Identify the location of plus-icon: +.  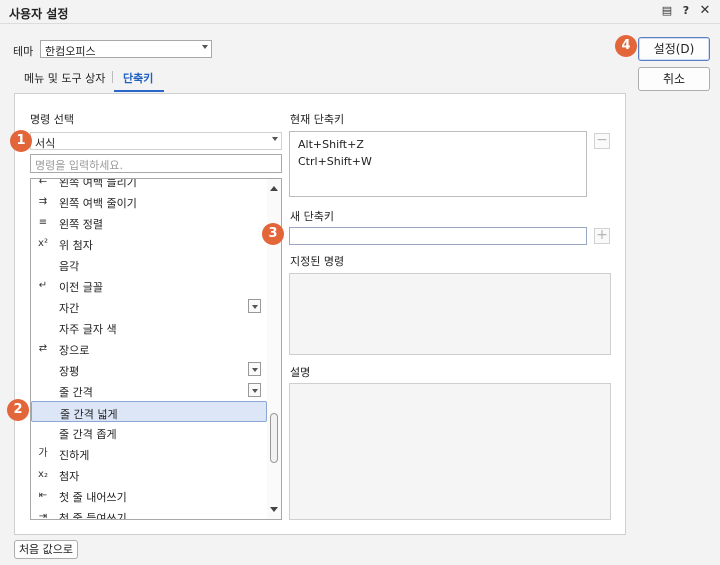
(602, 235).